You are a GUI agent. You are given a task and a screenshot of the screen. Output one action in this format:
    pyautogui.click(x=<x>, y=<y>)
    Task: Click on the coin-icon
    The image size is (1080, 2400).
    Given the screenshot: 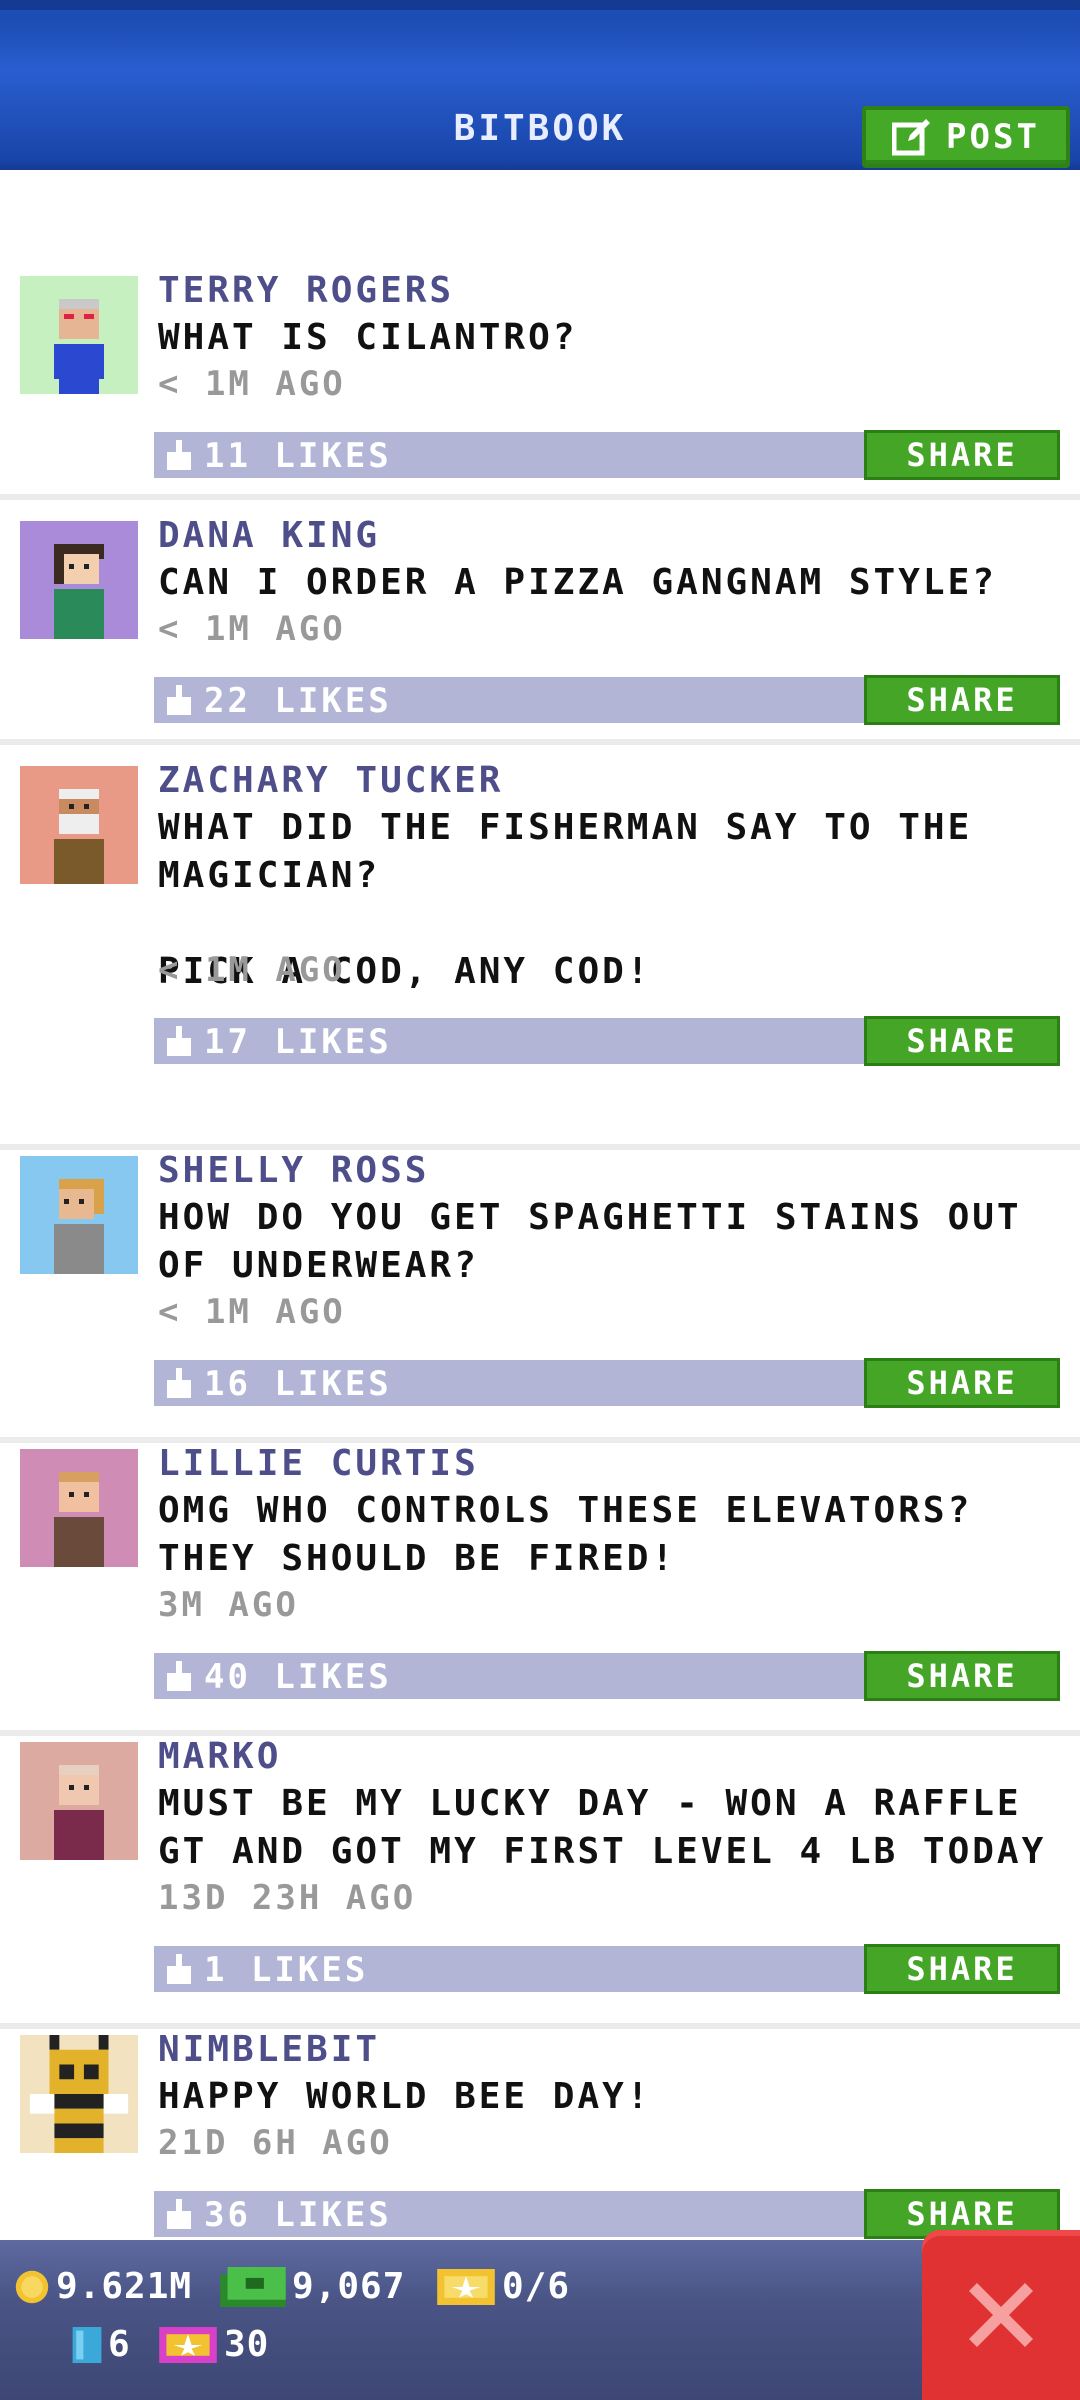 What is the action you would take?
    pyautogui.click(x=32, y=2286)
    